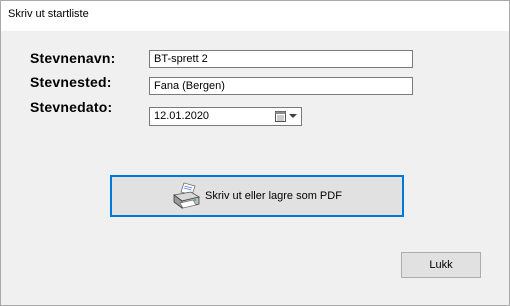  What do you see at coordinates (71, 82) in the screenshot?
I see `event-place-label: Stevnested:` at bounding box center [71, 82].